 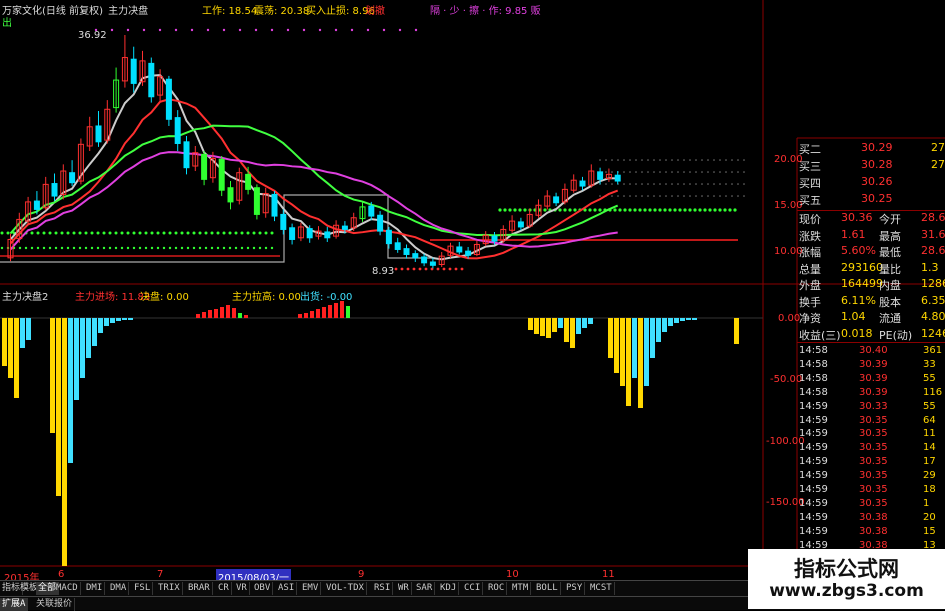 I want to click on tick-row: 14:59 30.35 18, so click(x=867, y=489).